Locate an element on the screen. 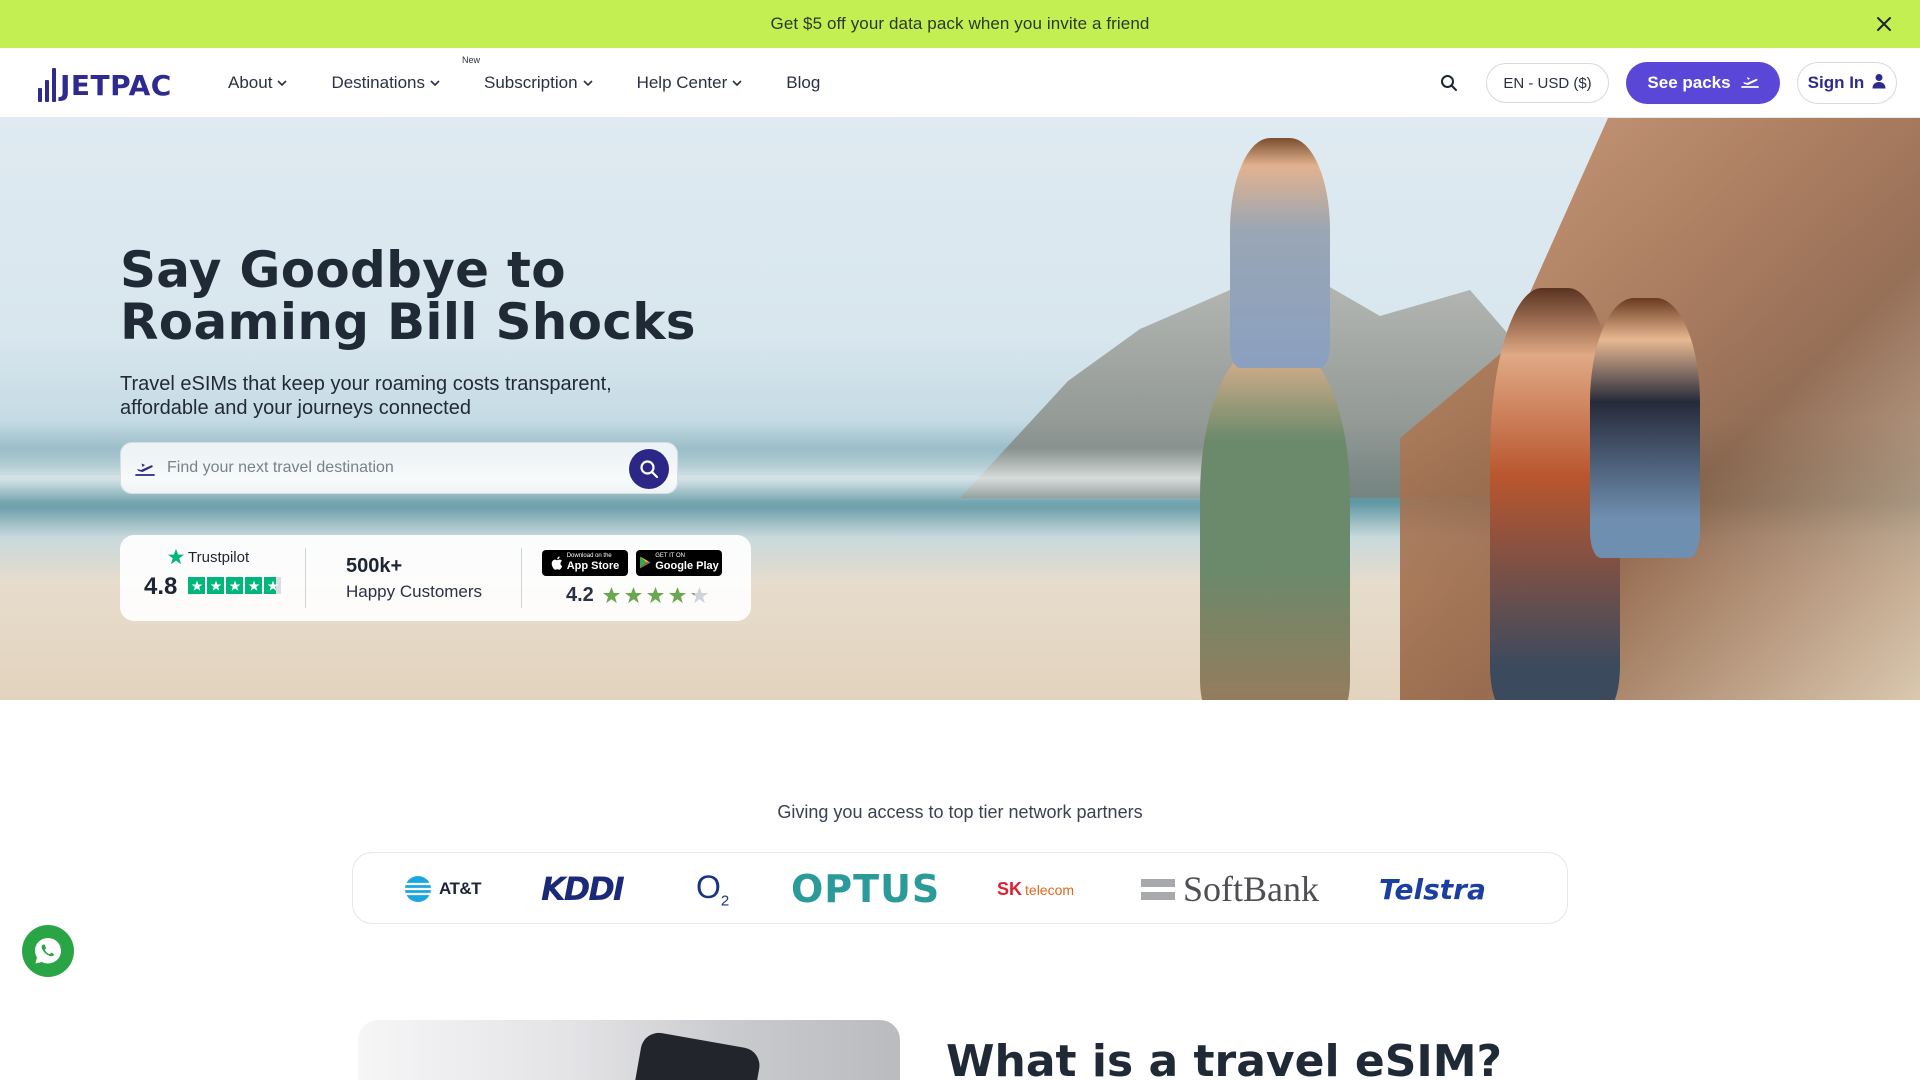 The height and width of the screenshot is (1080, 1920). app-store-badge: Download on the App Store is located at coordinates (585, 562).